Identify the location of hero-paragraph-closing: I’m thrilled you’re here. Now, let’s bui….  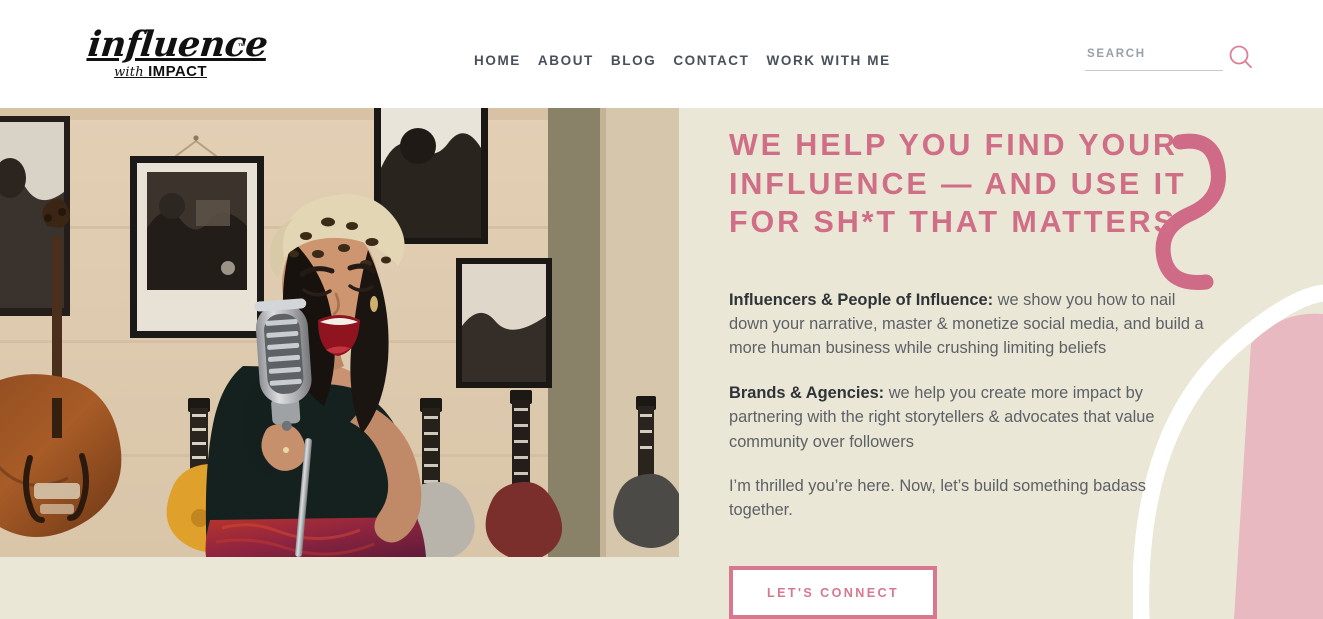
(970, 498).